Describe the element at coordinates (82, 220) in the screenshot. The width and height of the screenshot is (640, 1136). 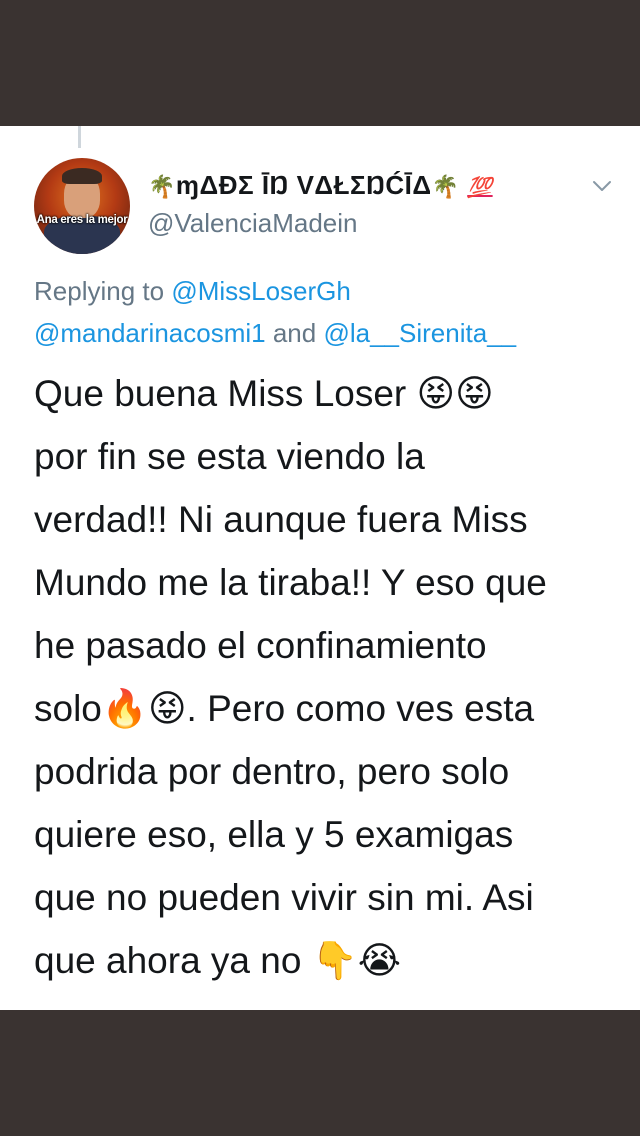
I see `avatar-caption: Ana eres la mejor` at that location.